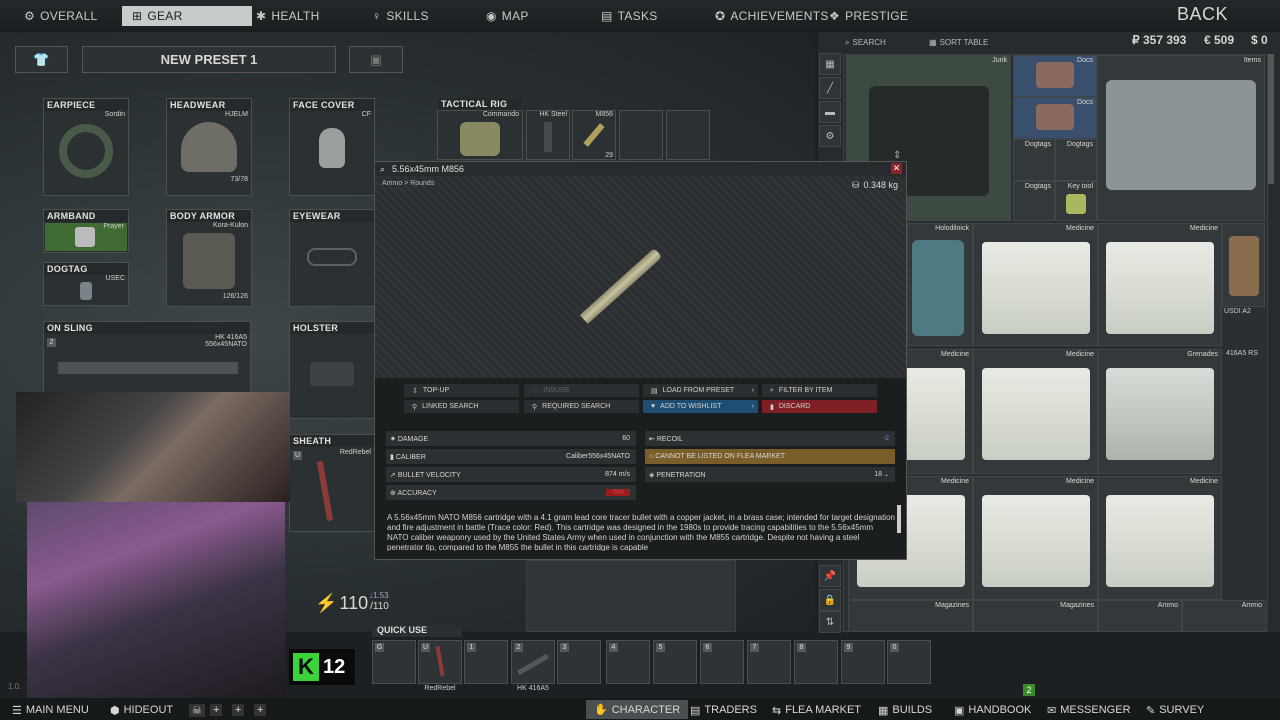 The width and height of the screenshot is (1280, 720). What do you see at coordinates (816, 710) in the screenshot?
I see `flea-market-button: ⇆ FLEA MARKET` at bounding box center [816, 710].